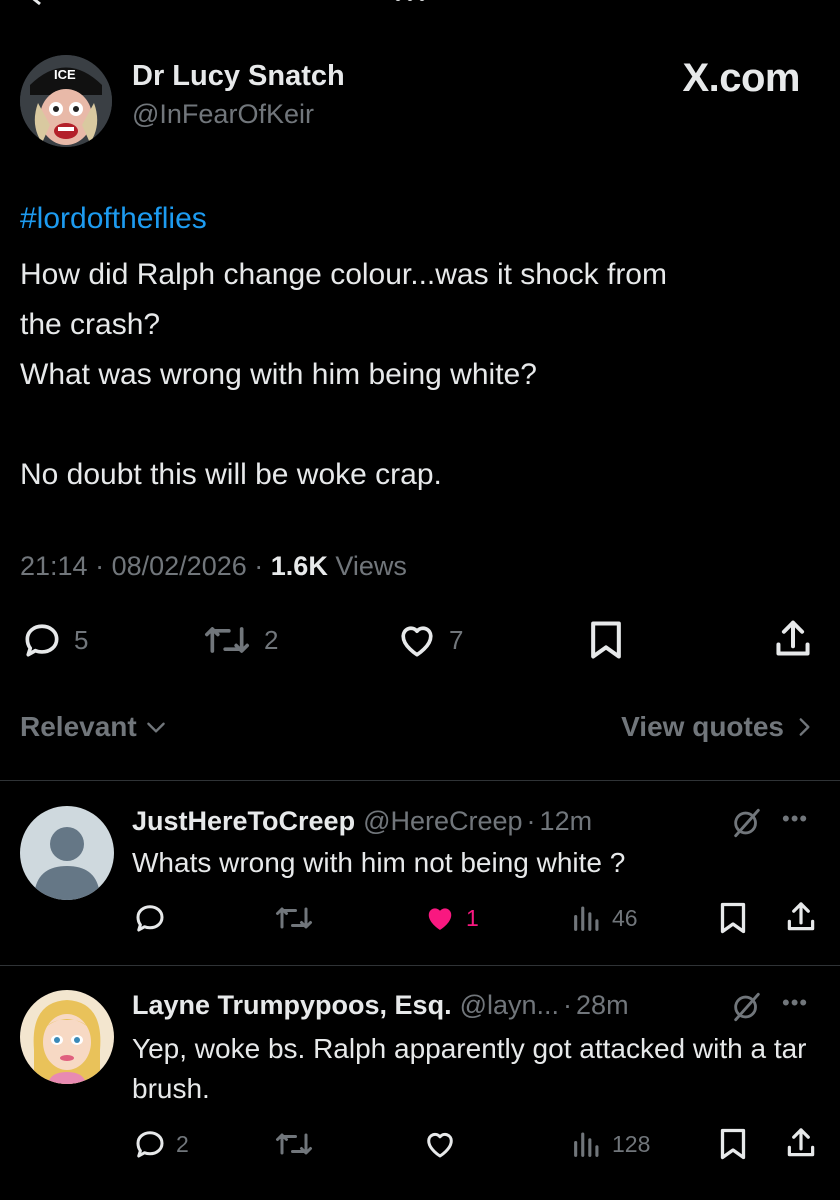  What do you see at coordinates (702, 726) in the screenshot?
I see `view-quotes-label: View quotes` at bounding box center [702, 726].